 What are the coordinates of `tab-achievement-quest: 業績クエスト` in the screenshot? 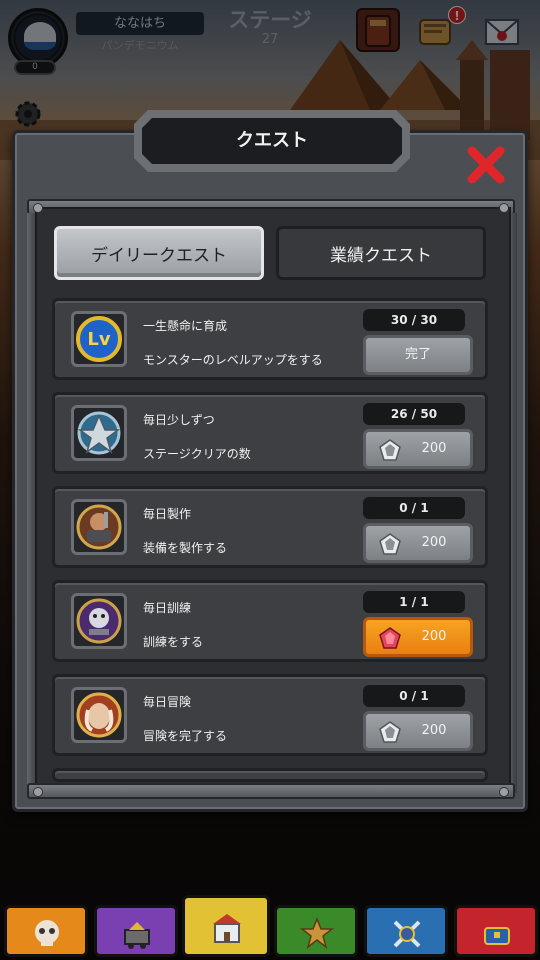 It's located at (381, 253).